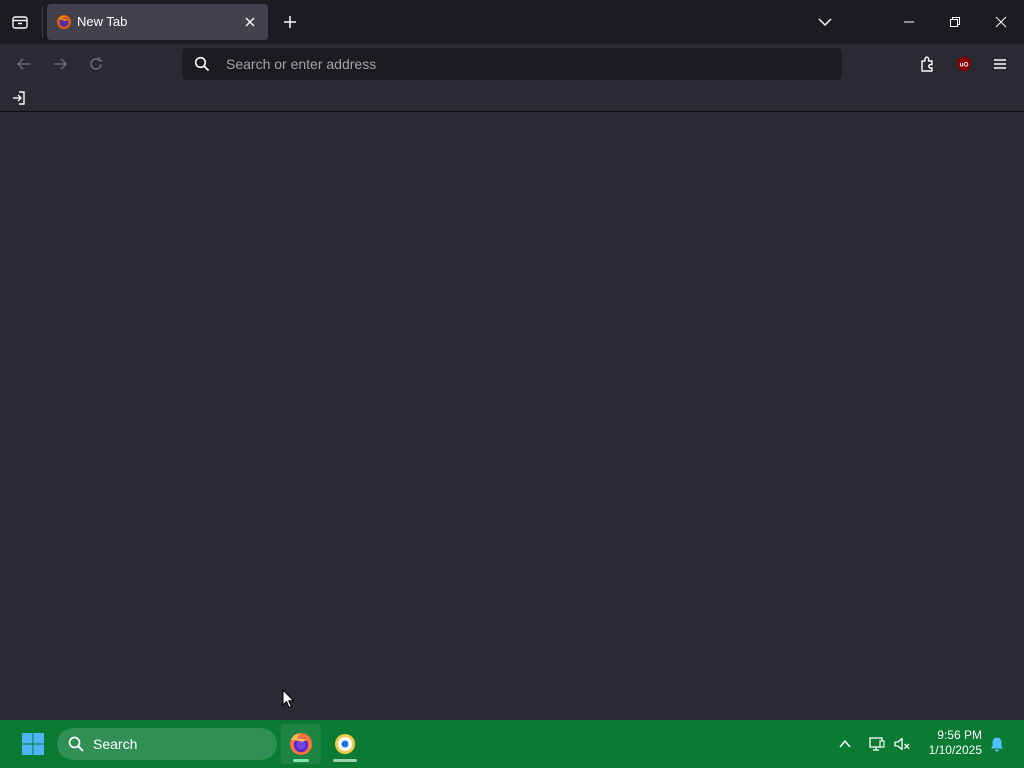  I want to click on tab-strip: New Tab, so click(512, 22).